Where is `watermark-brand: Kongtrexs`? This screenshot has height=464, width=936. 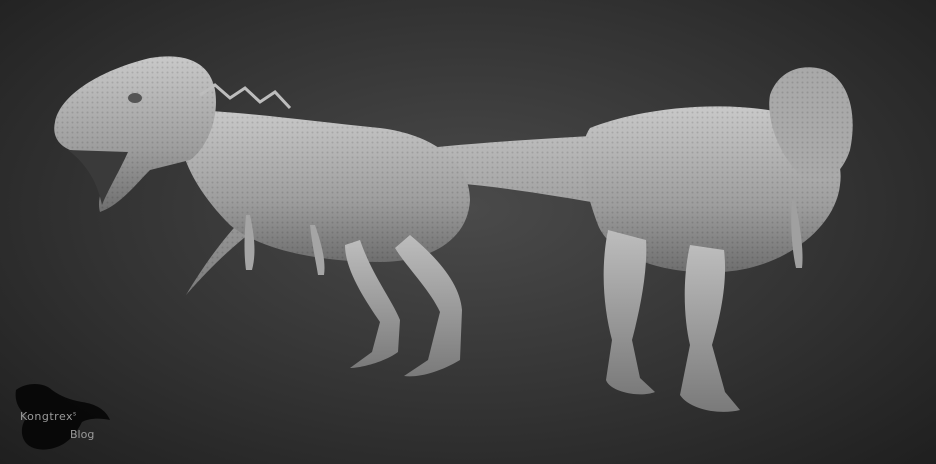 watermark-brand: Kongtrexs is located at coordinates (48, 416).